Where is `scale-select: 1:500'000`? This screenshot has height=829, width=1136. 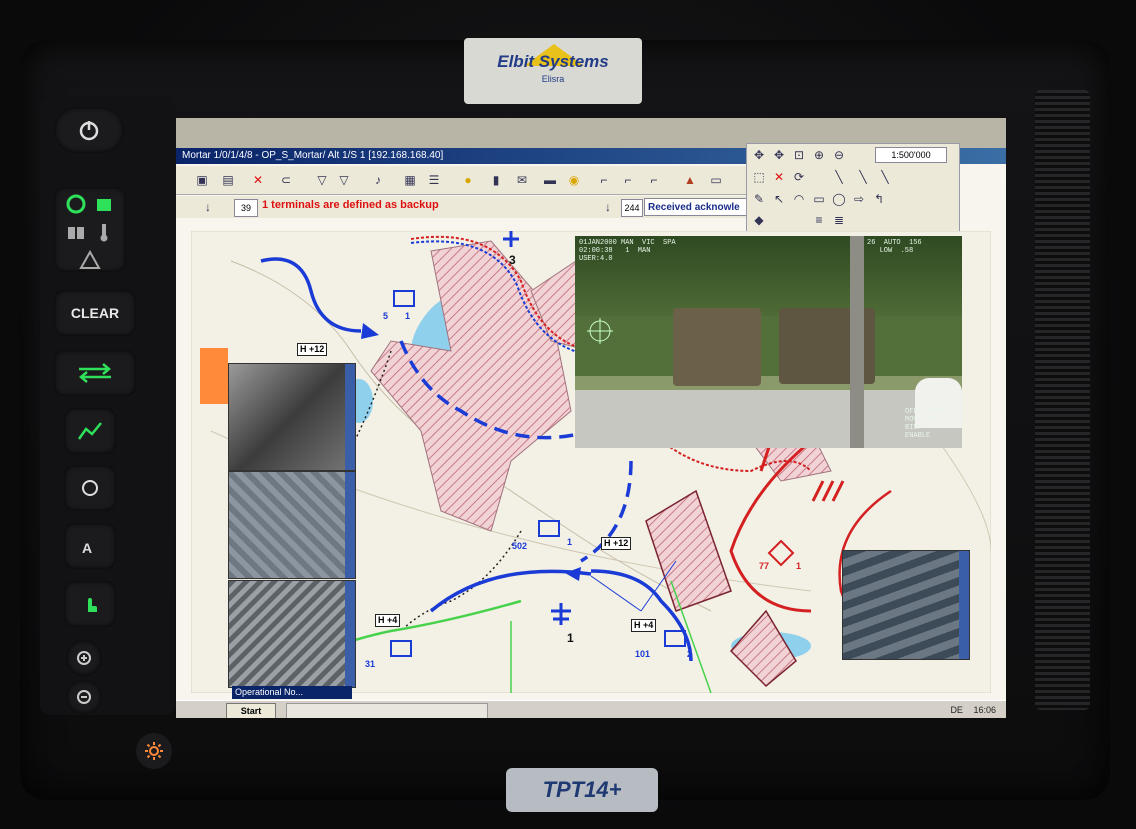 scale-select: 1:500'000 is located at coordinates (911, 155).